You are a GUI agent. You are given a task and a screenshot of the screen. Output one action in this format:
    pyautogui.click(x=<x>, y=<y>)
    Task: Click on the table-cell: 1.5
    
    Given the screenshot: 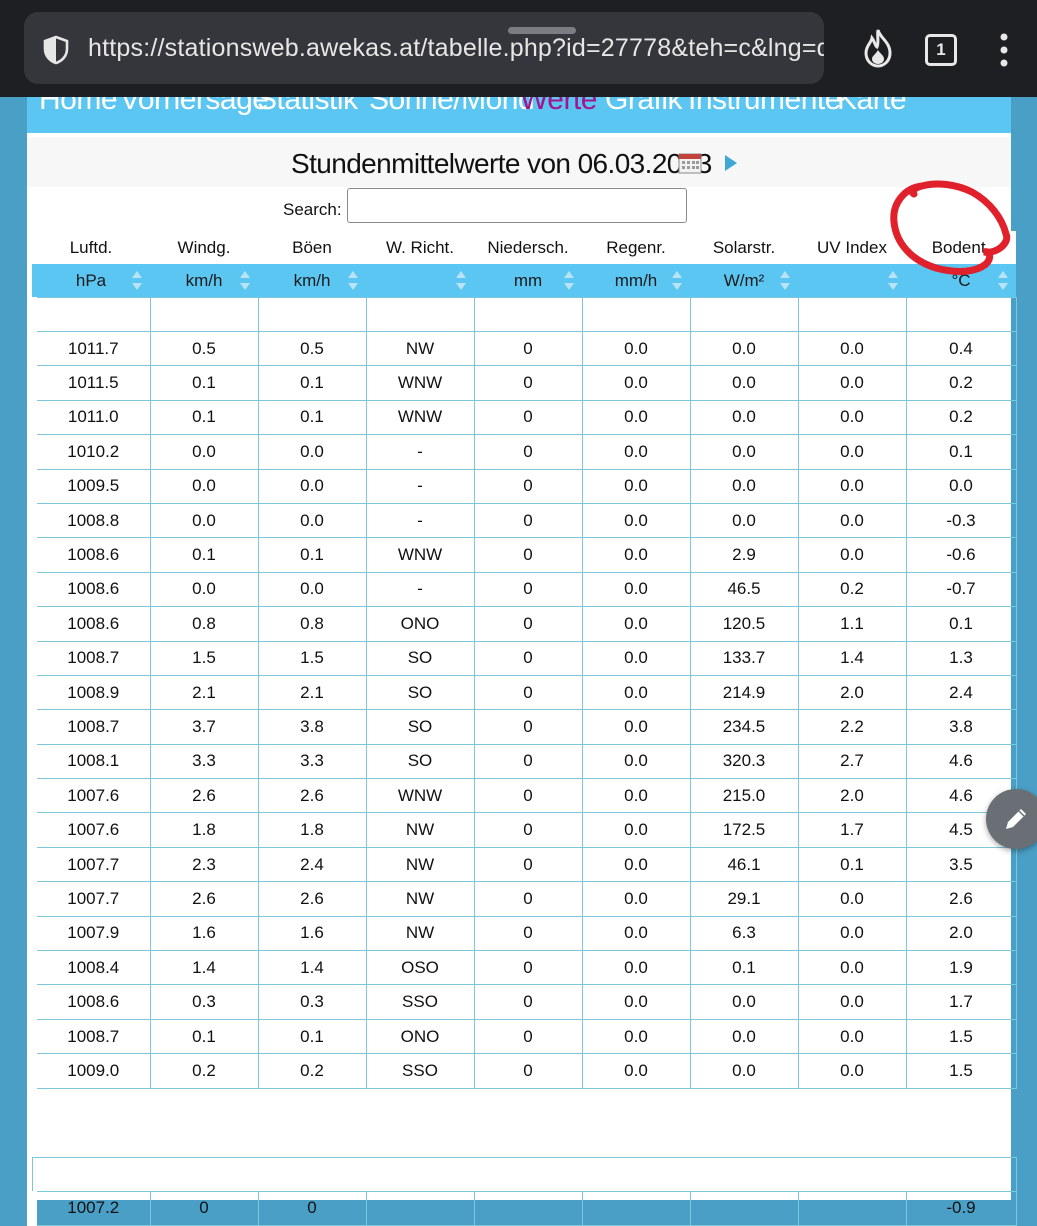 What is the action you would take?
    pyautogui.click(x=204, y=658)
    